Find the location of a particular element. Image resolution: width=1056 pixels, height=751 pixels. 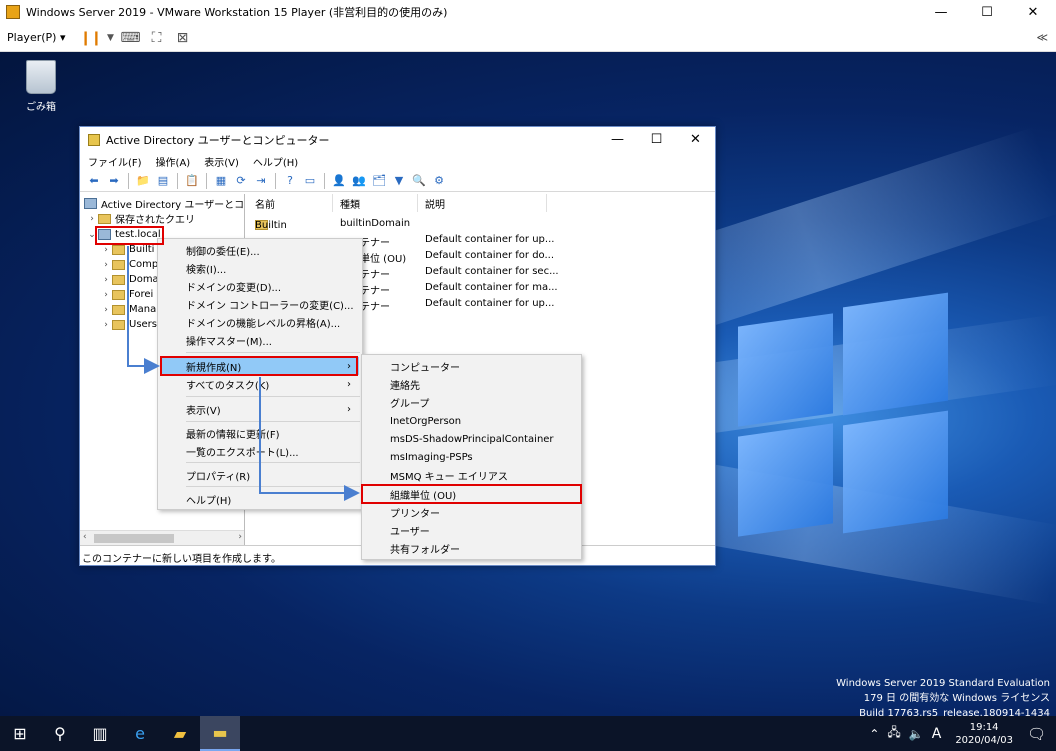

menu-item-help: ヘルプ(H) is located at coordinates (208, 499).